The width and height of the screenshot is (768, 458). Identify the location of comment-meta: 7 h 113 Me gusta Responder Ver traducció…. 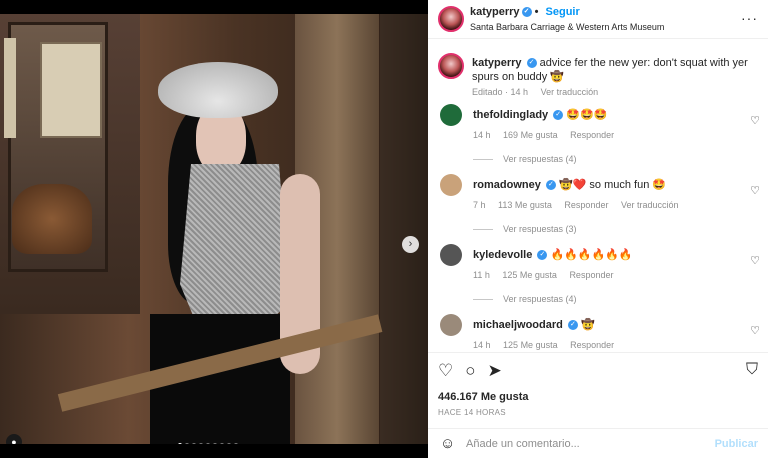
(581, 205).